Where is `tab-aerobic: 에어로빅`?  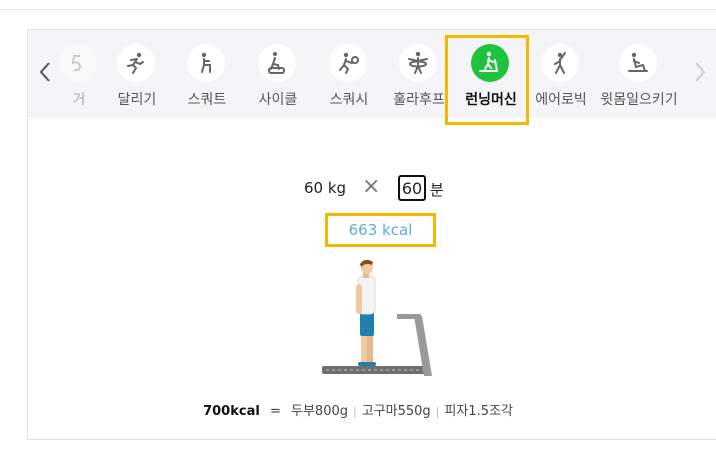 tab-aerobic: 에어로빅 is located at coordinates (561, 76).